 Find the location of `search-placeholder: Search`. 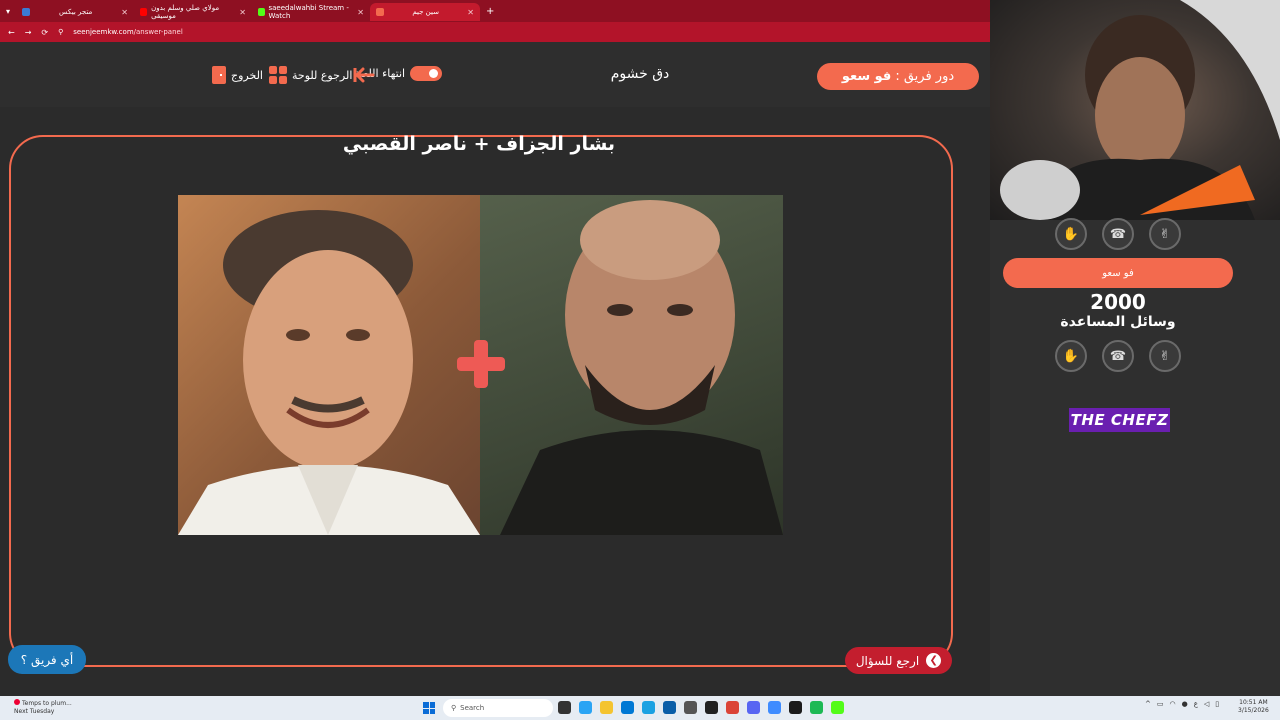

search-placeholder: Search is located at coordinates (472, 708).